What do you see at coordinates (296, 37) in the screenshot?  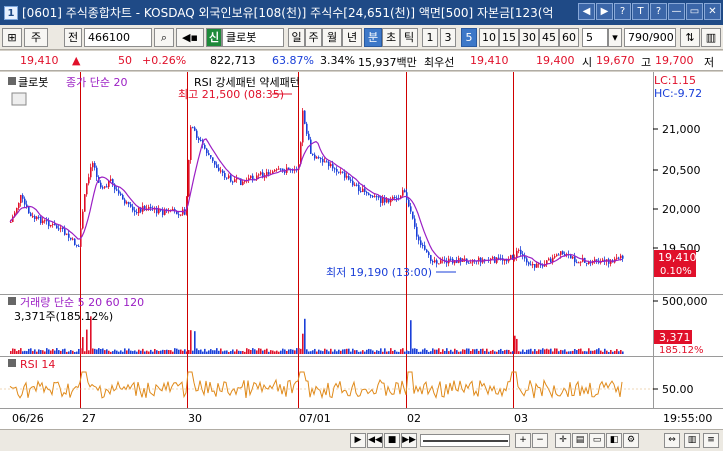 I see `period-day: 일` at bounding box center [296, 37].